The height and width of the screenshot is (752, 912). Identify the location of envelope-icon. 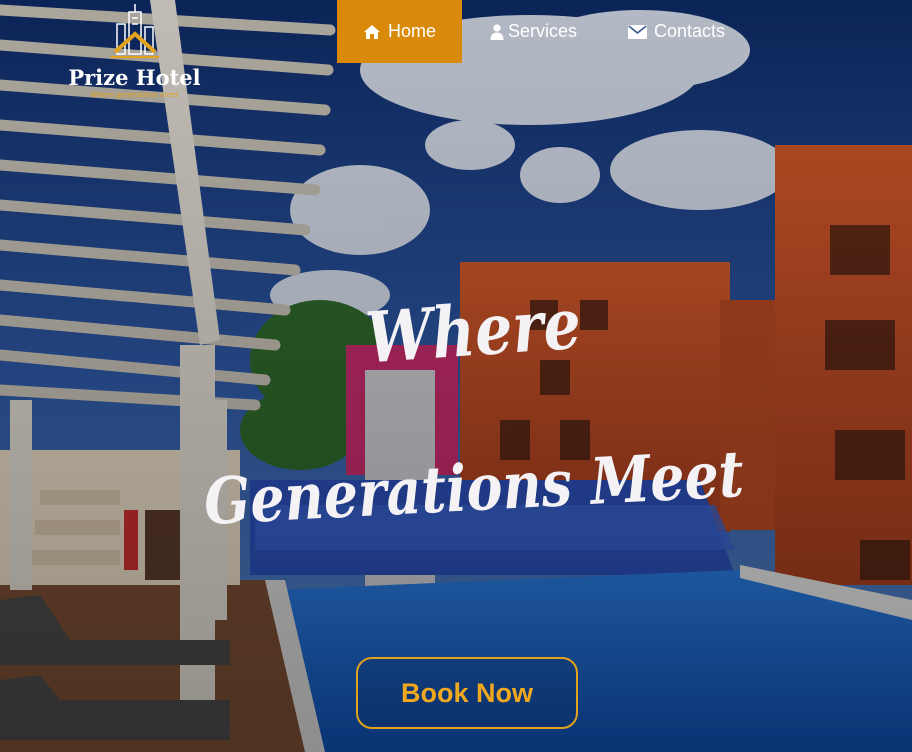
(637, 31).